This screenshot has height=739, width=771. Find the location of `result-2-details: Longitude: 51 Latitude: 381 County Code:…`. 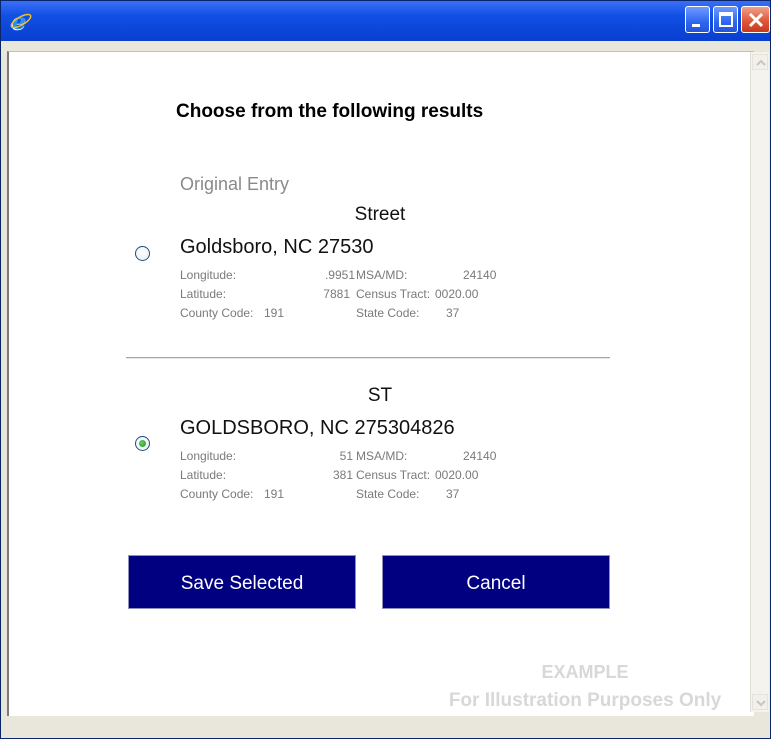

result-2-details: Longitude: 51 Latitude: 381 County Code:… is located at coordinates (380, 477).